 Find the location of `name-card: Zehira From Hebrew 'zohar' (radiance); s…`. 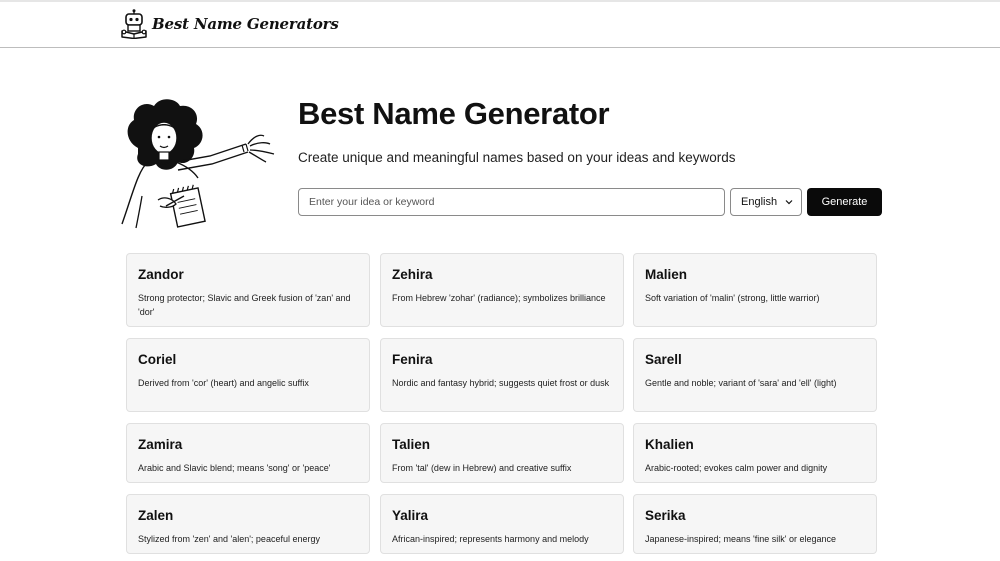

name-card: Zehira From Hebrew 'zohar' (radiance); s… is located at coordinates (502, 290).